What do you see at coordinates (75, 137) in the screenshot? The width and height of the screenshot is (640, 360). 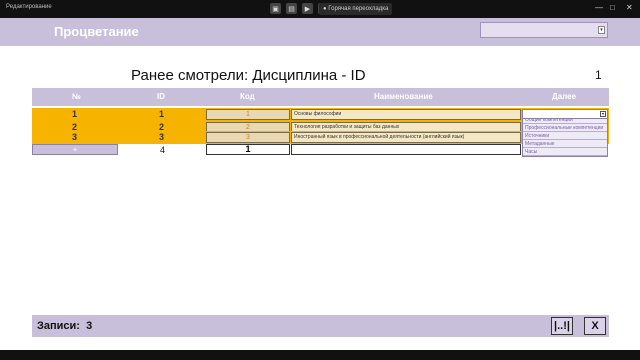 I see `row-num: 3` at bounding box center [75, 137].